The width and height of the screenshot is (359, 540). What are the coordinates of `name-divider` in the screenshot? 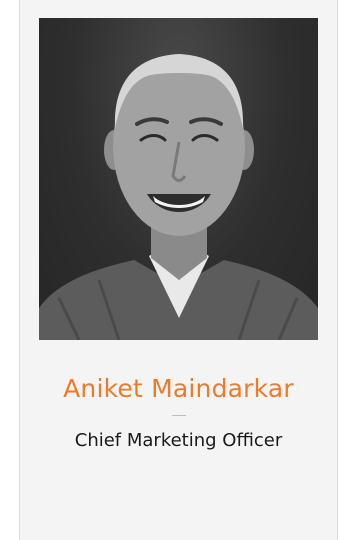 It's located at (178, 415).